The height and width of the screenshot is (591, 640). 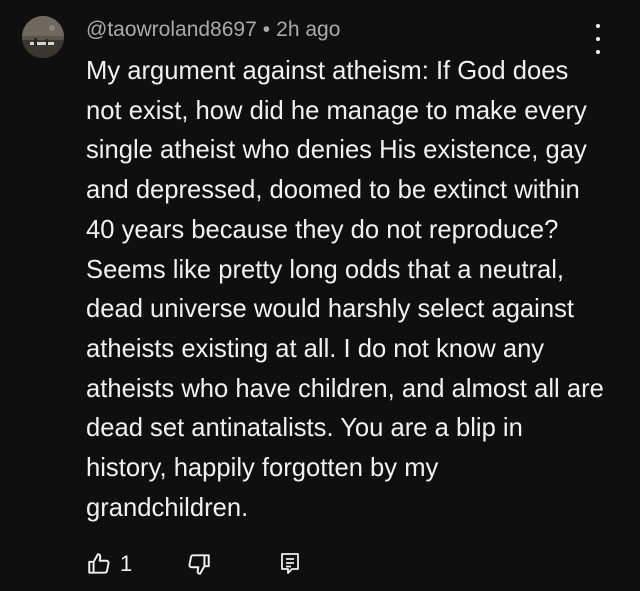 I want to click on reply-button, so click(x=290, y=564).